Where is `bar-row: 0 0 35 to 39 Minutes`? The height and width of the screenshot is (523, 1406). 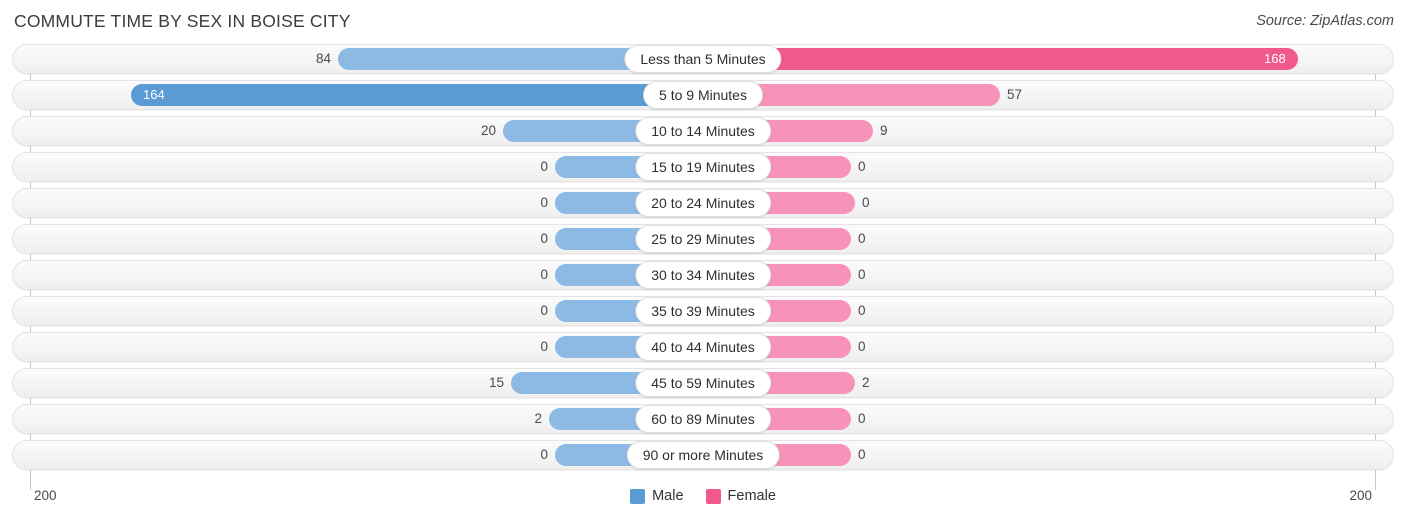
bar-row: 0 0 35 to 39 Minutes is located at coordinates (703, 311).